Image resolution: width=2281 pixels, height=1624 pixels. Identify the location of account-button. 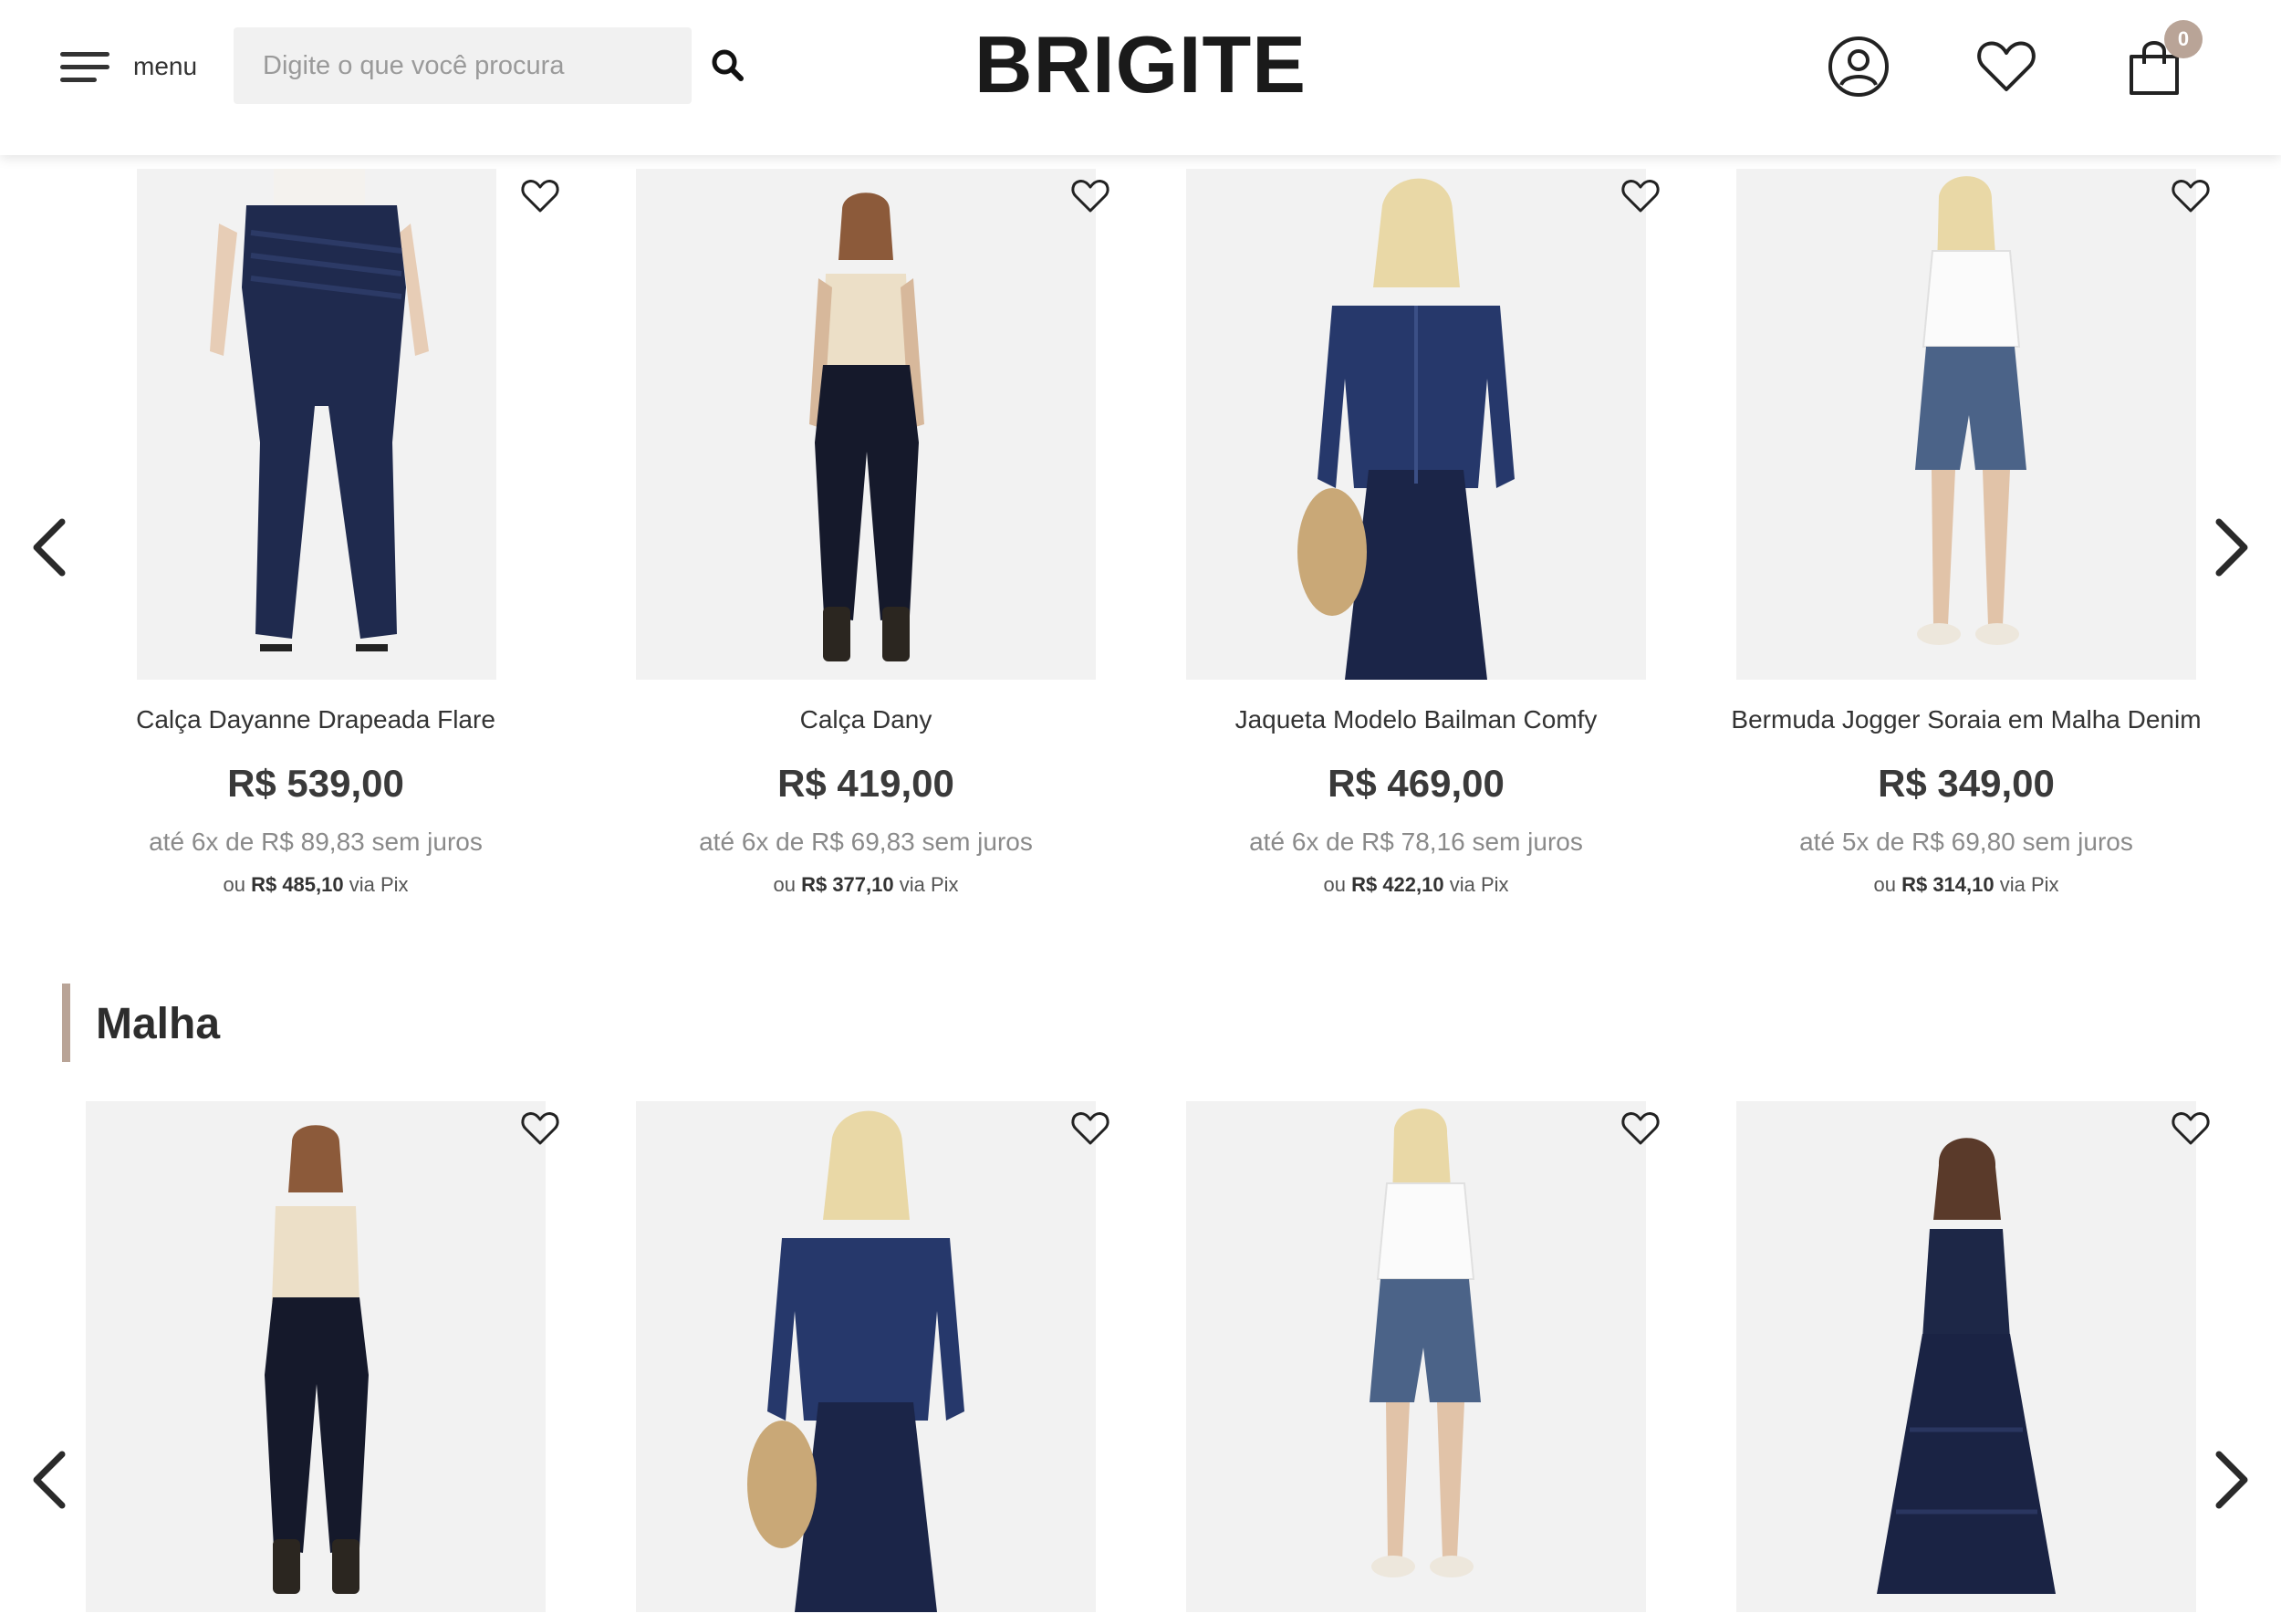
(1858, 67).